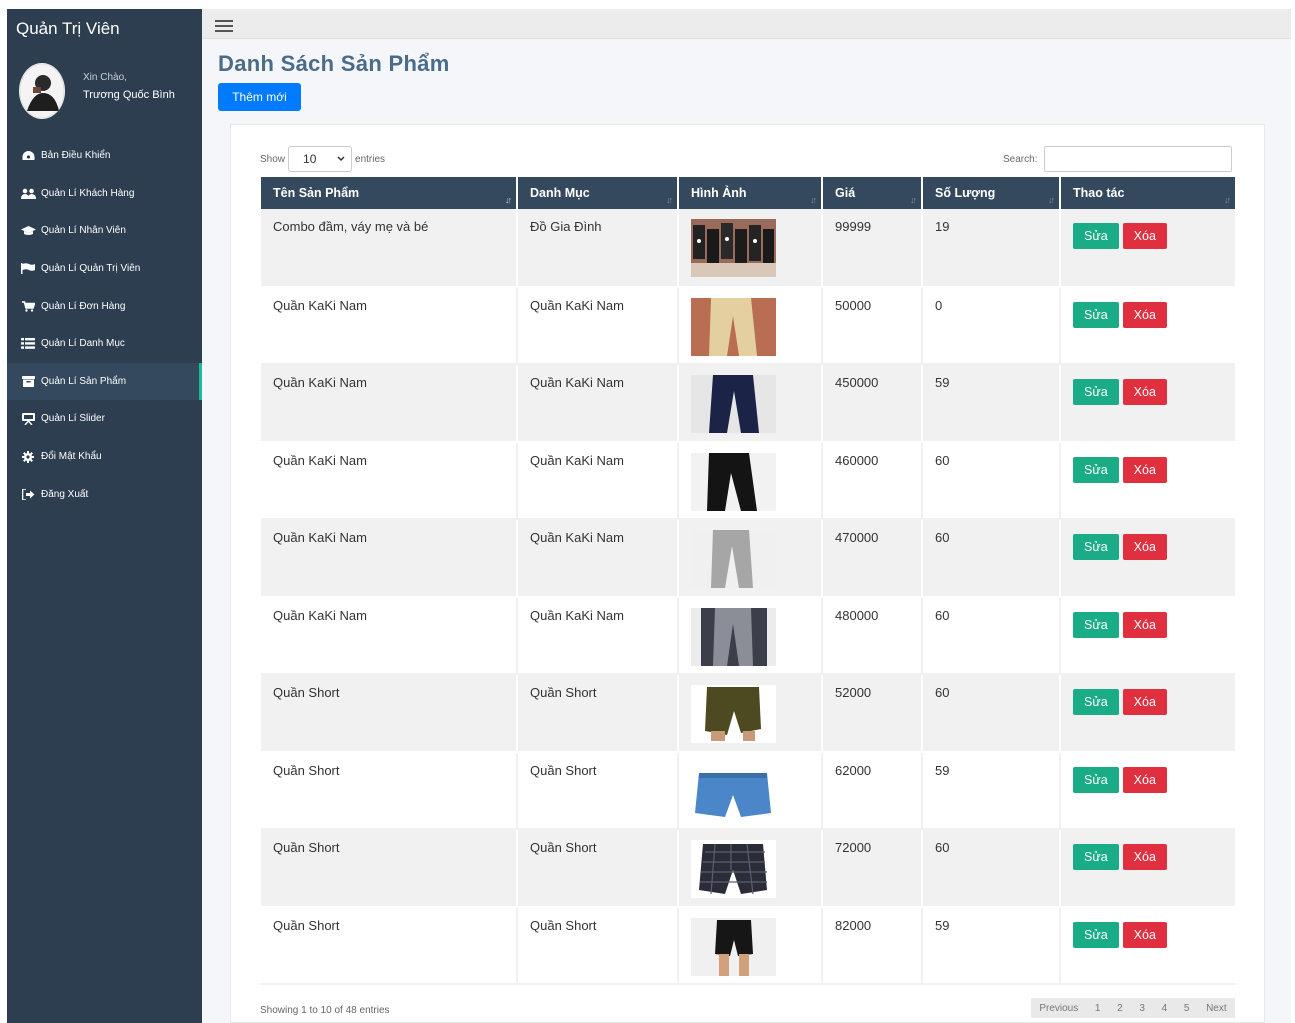 The image size is (1295, 1023). I want to click on previous-page-button: Previous, so click(1058, 1008).